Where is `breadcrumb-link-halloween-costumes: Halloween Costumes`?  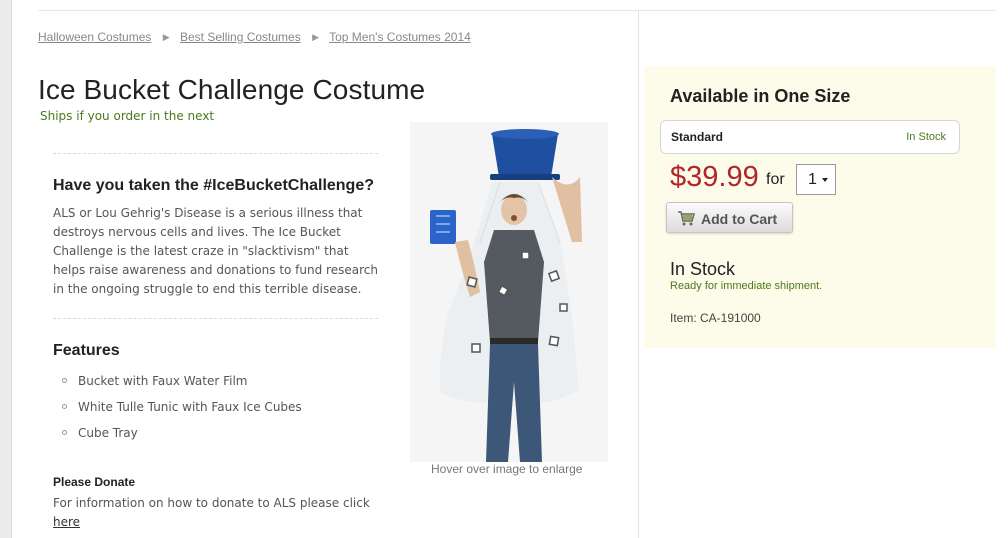
breadcrumb-link-halloween-costumes: Halloween Costumes is located at coordinates (94, 37).